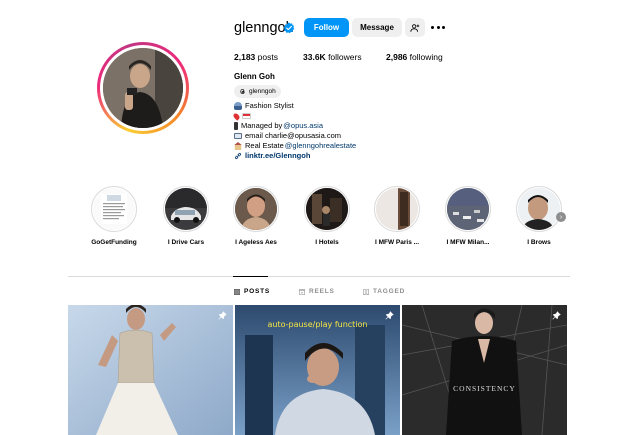 The image size is (640, 435). Describe the element at coordinates (289, 28) in the screenshot. I see `verified-icon` at that location.